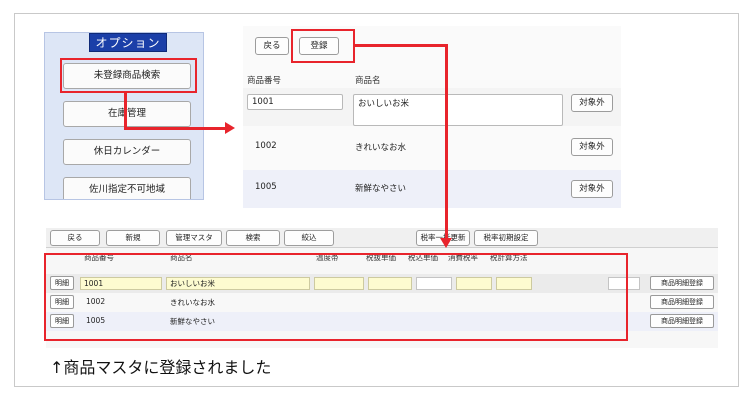 The height and width of the screenshot is (400, 750). Describe the element at coordinates (506, 238) in the screenshot. I see `initial-tax-setting-button: 税率初期設定` at that location.